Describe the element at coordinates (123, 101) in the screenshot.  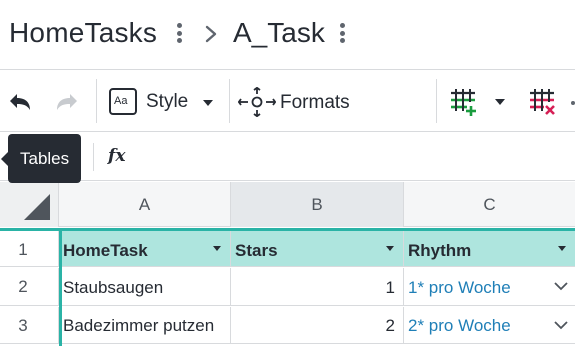
I see `style-icon: Aa` at that location.